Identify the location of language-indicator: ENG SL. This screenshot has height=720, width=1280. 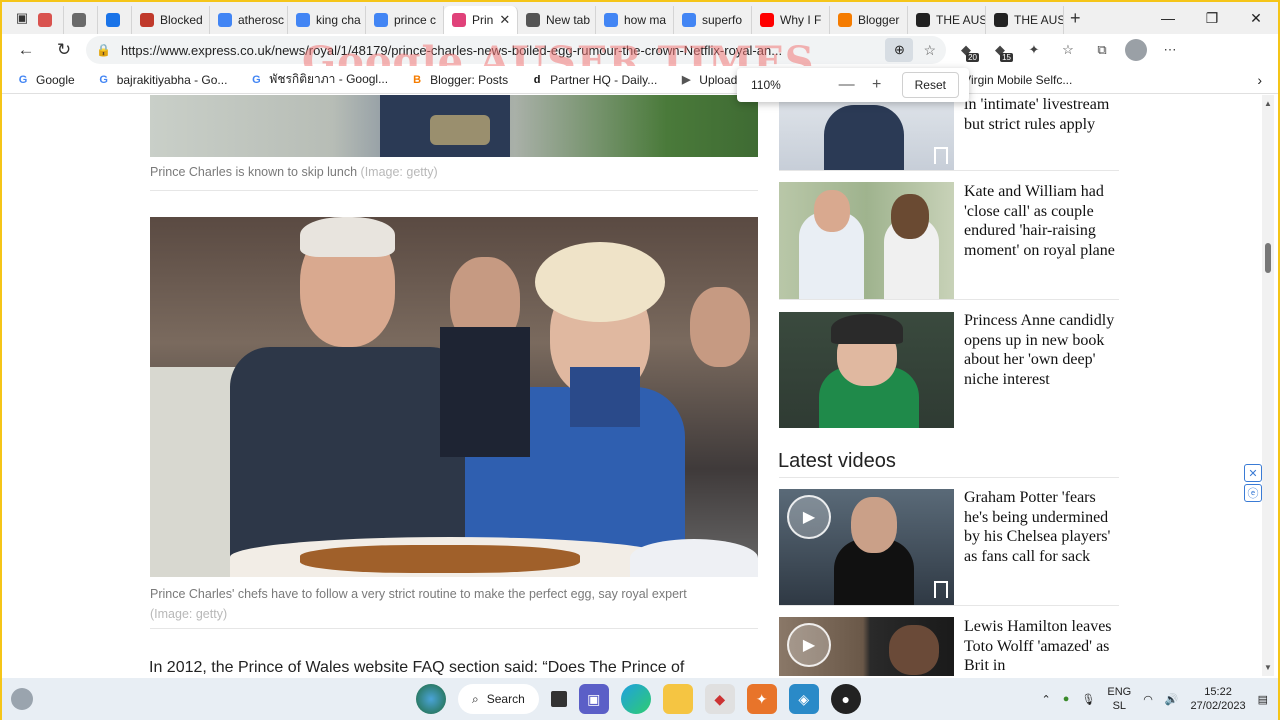
(1119, 699).